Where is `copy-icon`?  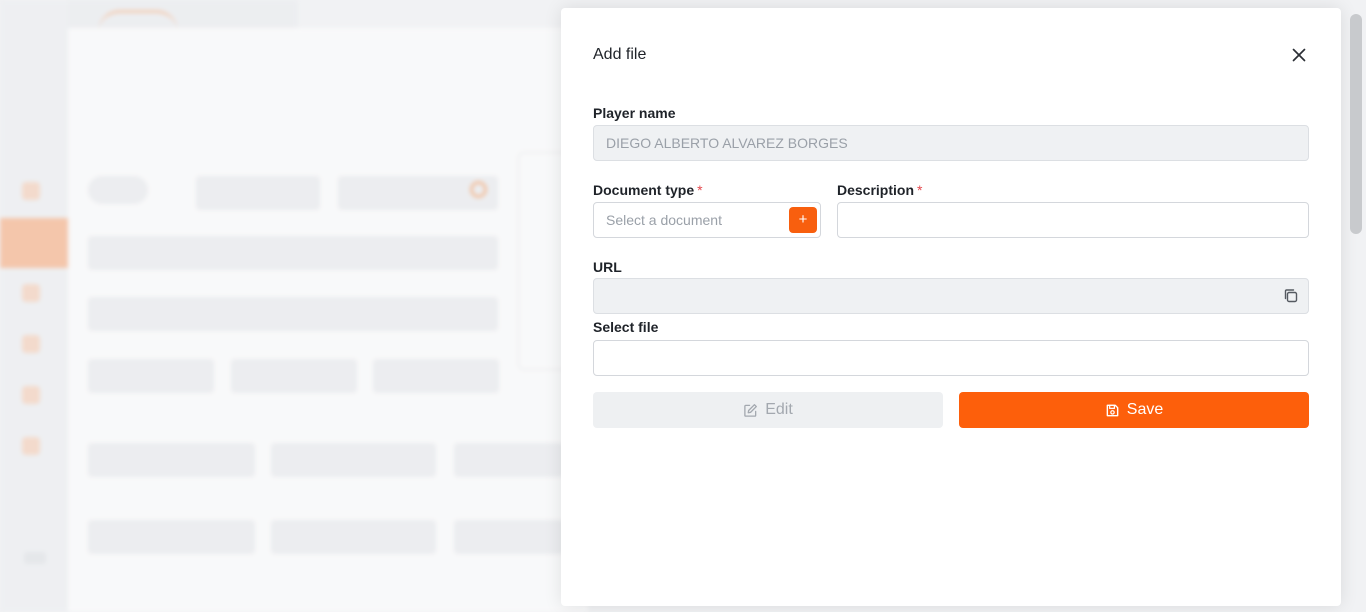 copy-icon is located at coordinates (1291, 296).